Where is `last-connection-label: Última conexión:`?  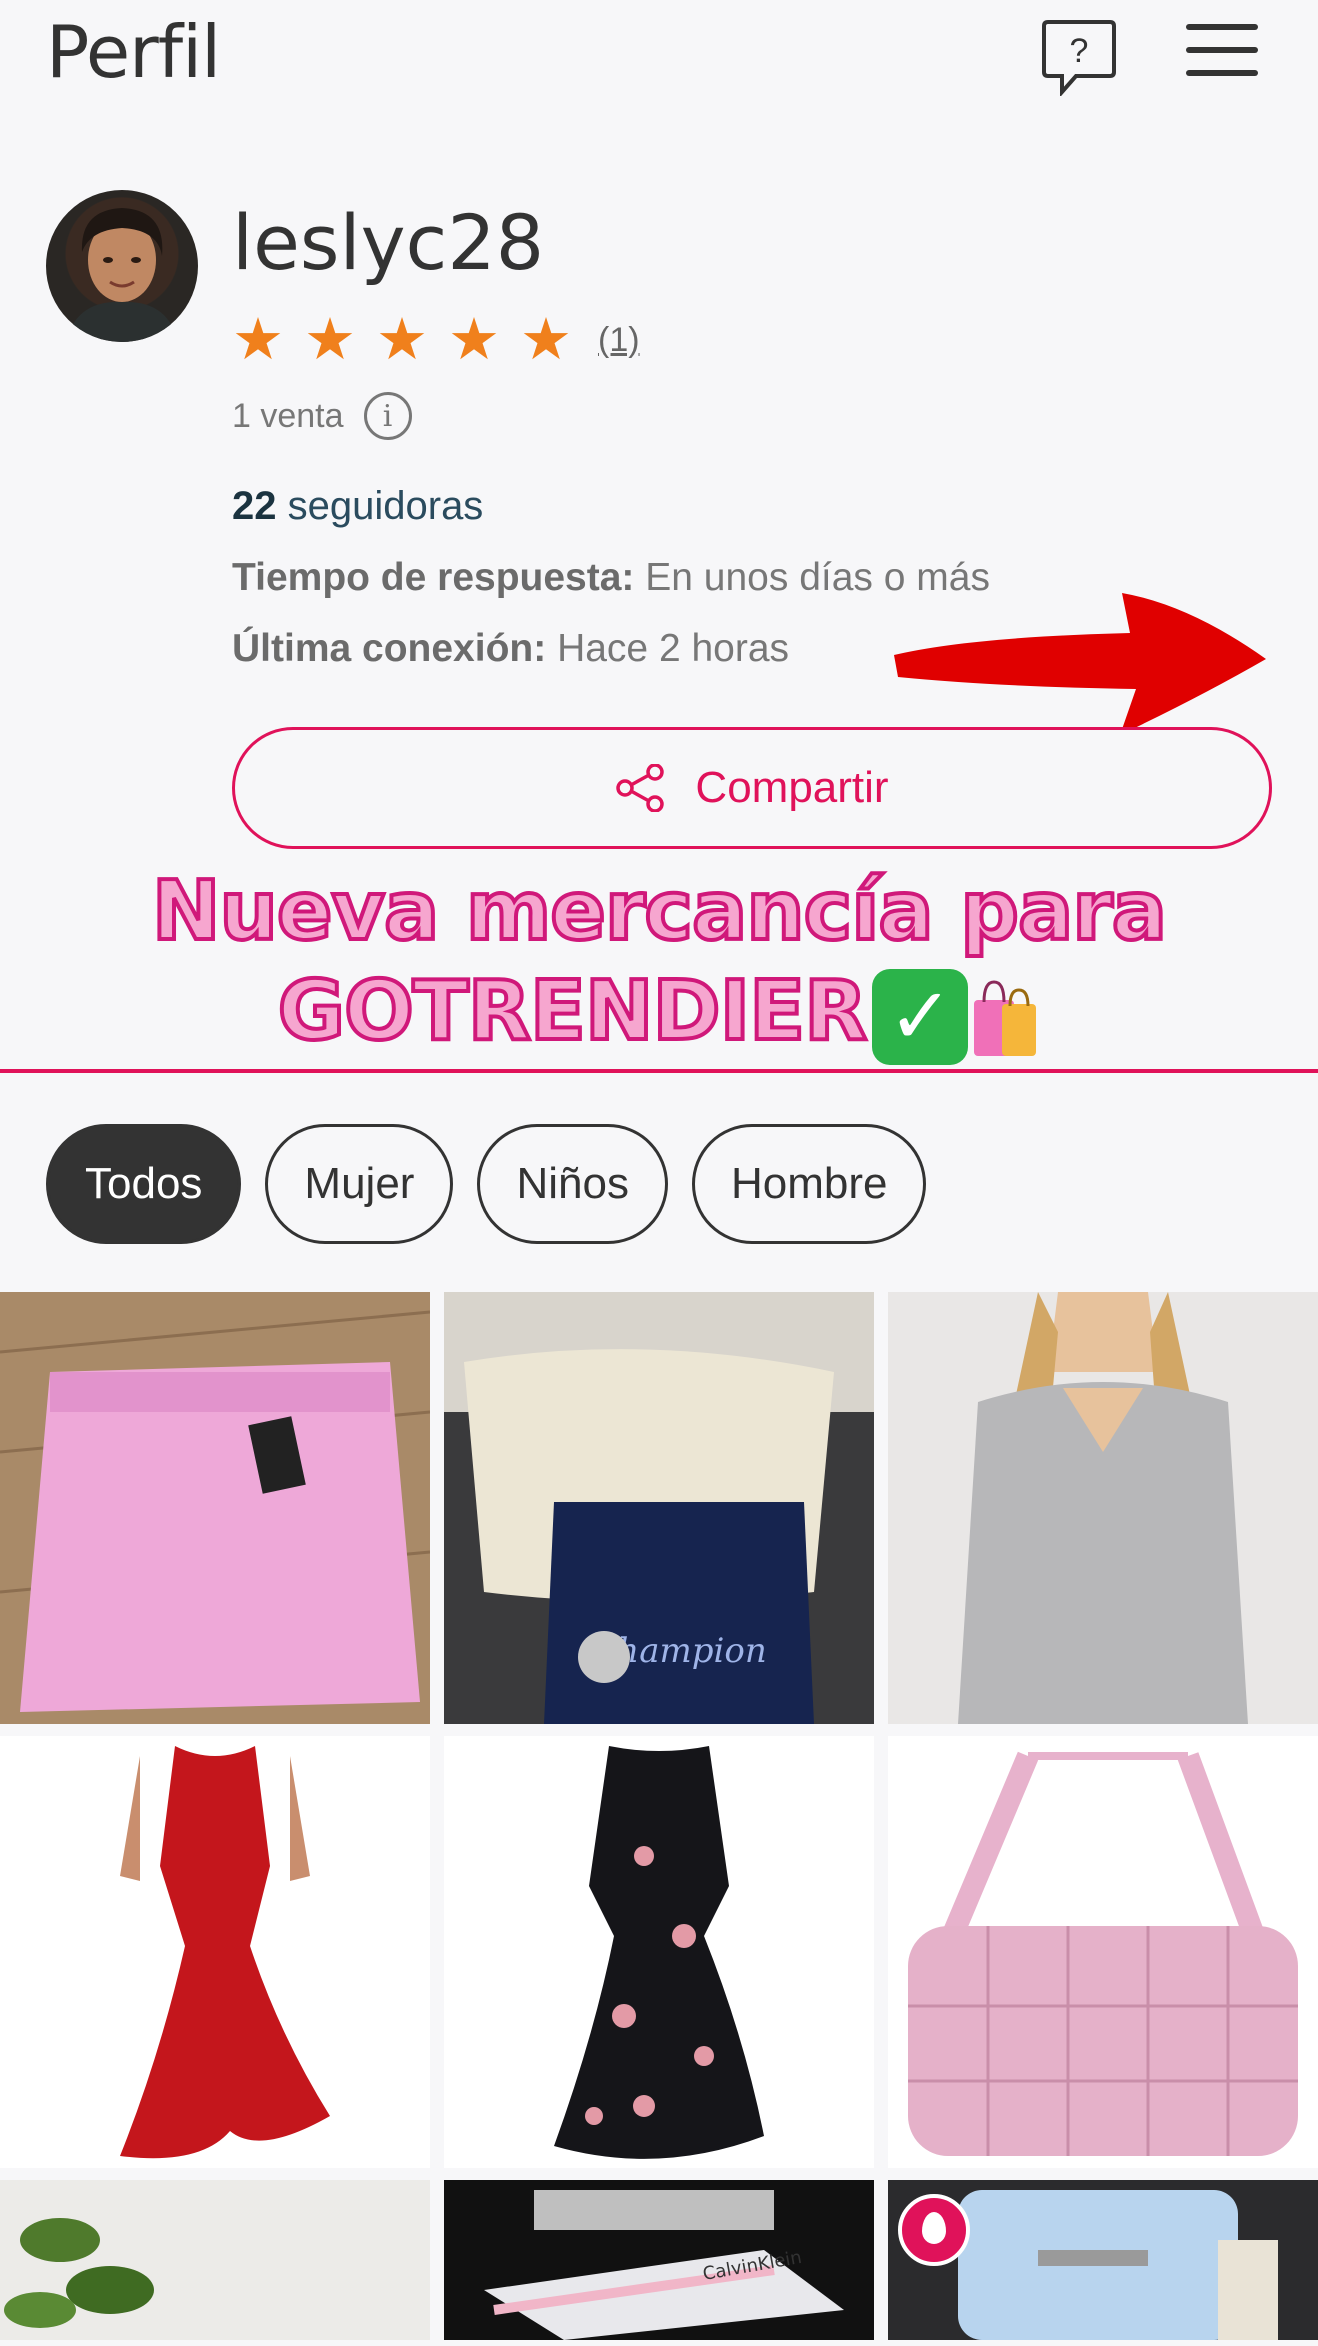
last-connection-label: Última conexión: is located at coordinates (389, 648).